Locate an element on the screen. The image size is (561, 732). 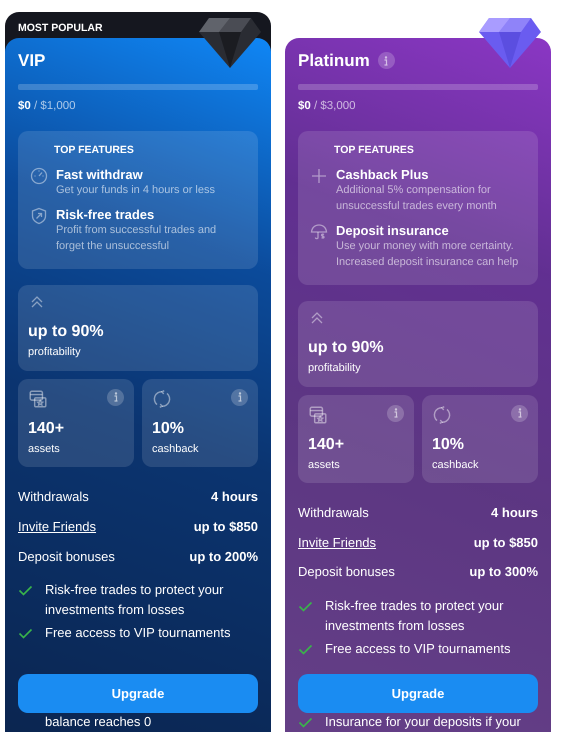
feature-description: Get your funds in 4 hours or less is located at coordinates (135, 190).